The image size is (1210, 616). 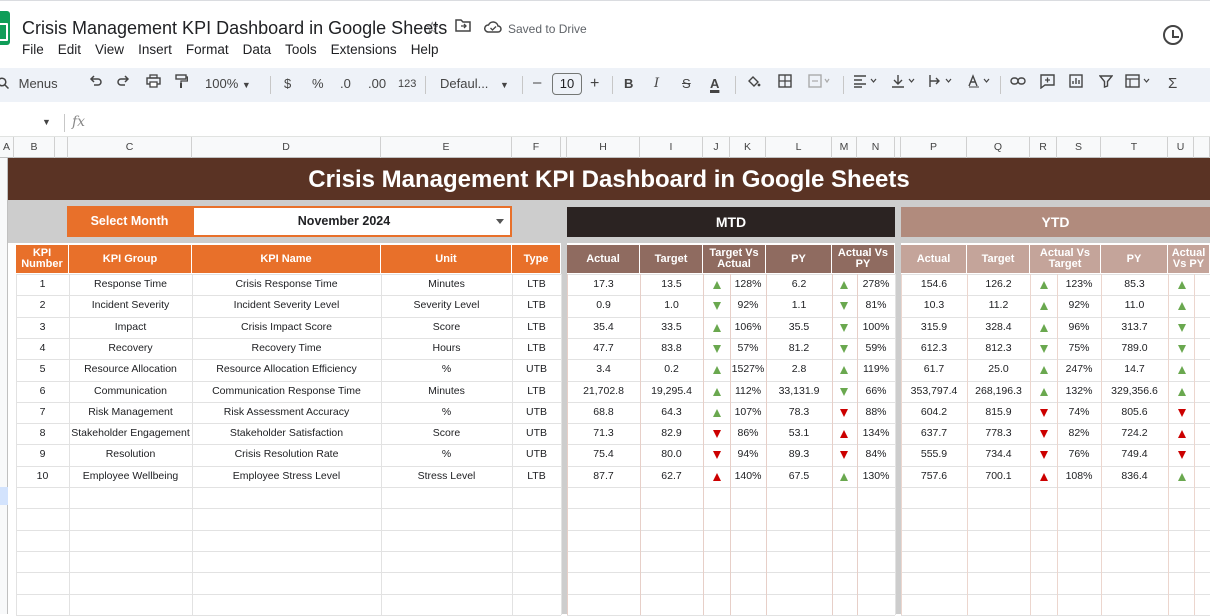 I want to click on mtd-target-vs-actual-cell: 112%, so click(x=748, y=391).